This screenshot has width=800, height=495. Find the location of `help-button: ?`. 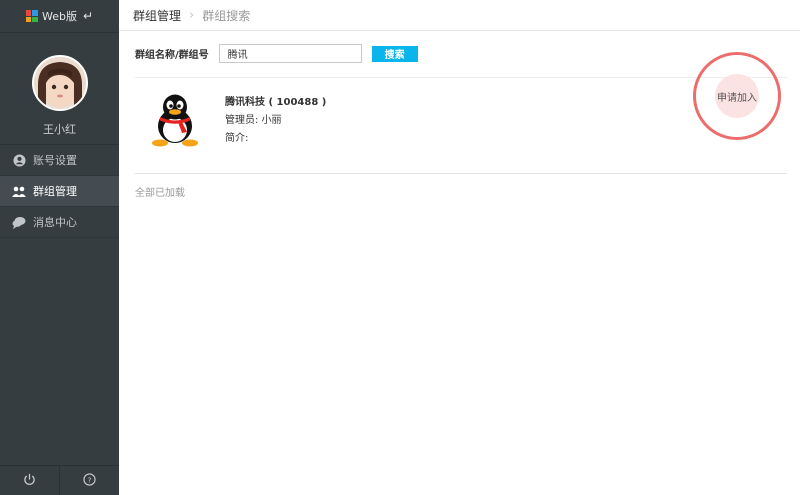

help-button: ? is located at coordinates (89, 480).